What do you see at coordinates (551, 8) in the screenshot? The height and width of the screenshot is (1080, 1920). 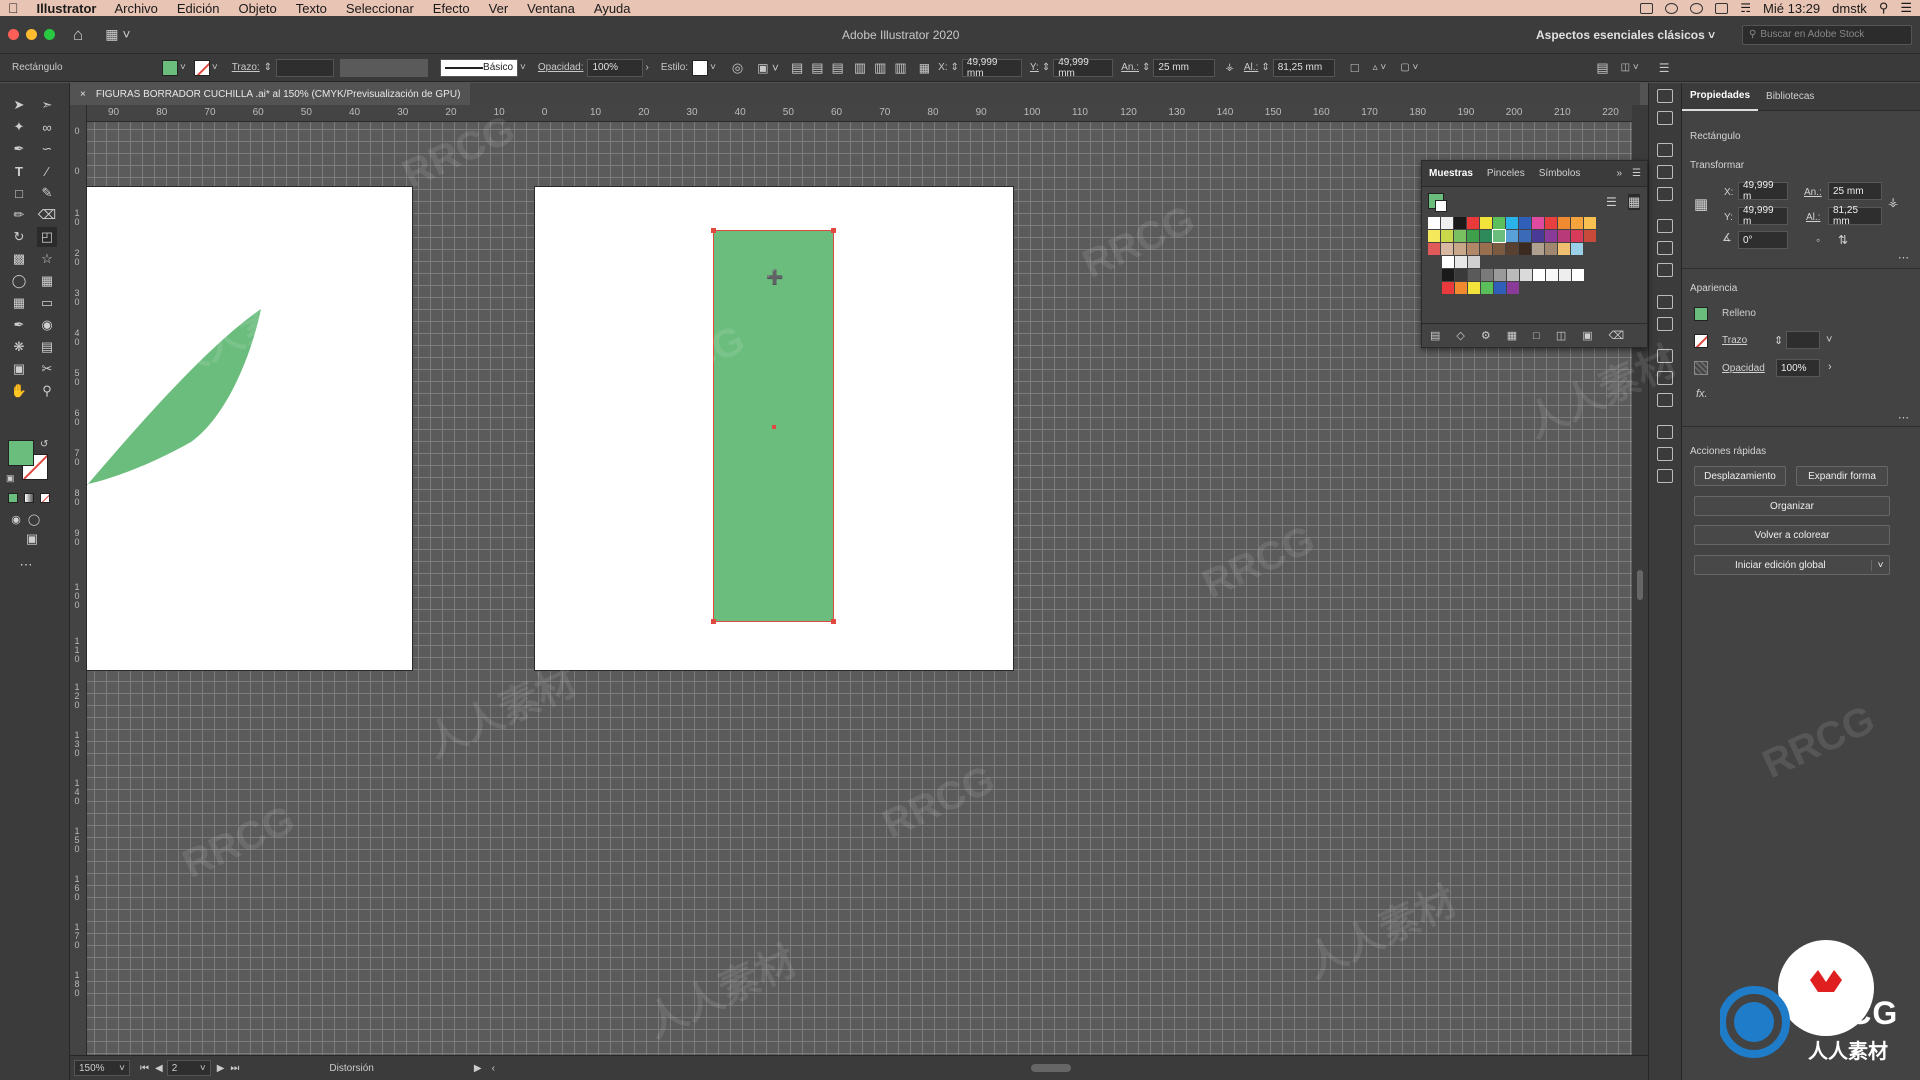 I see `menu-ventana: Ventana` at bounding box center [551, 8].